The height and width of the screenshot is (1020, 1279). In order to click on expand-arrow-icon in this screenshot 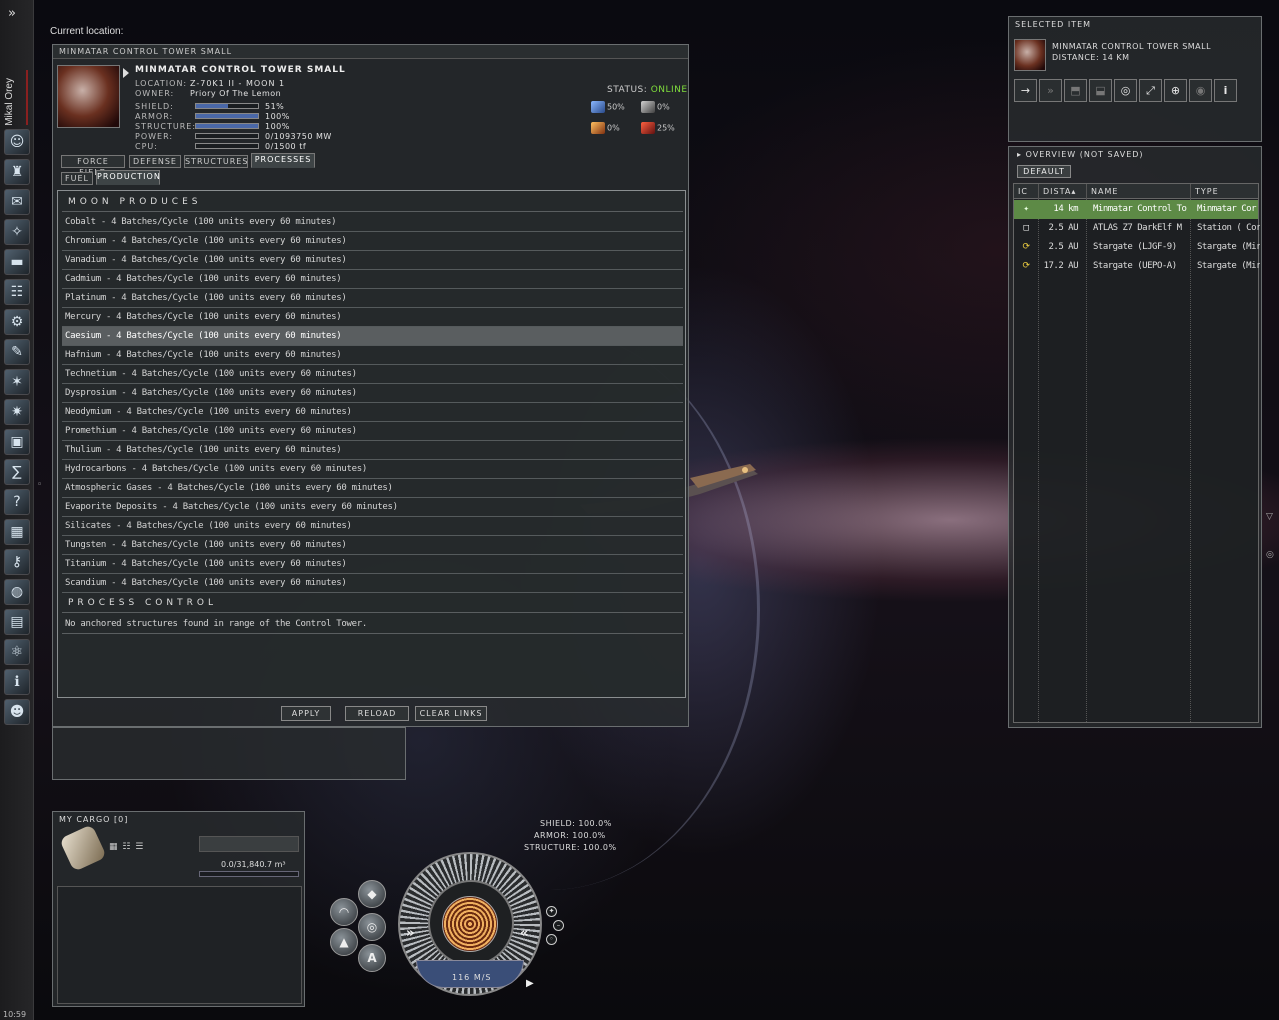, I will do `click(126, 73)`.